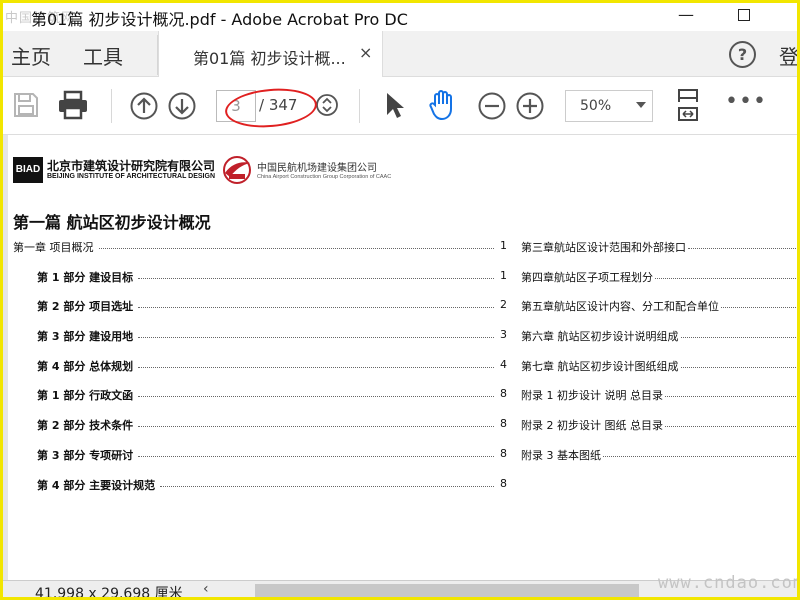 Image resolution: width=800 pixels, height=600 pixels. What do you see at coordinates (317, 168) in the screenshot?
I see `org2-name-cn: 中国民航机场建设集团公司` at bounding box center [317, 168].